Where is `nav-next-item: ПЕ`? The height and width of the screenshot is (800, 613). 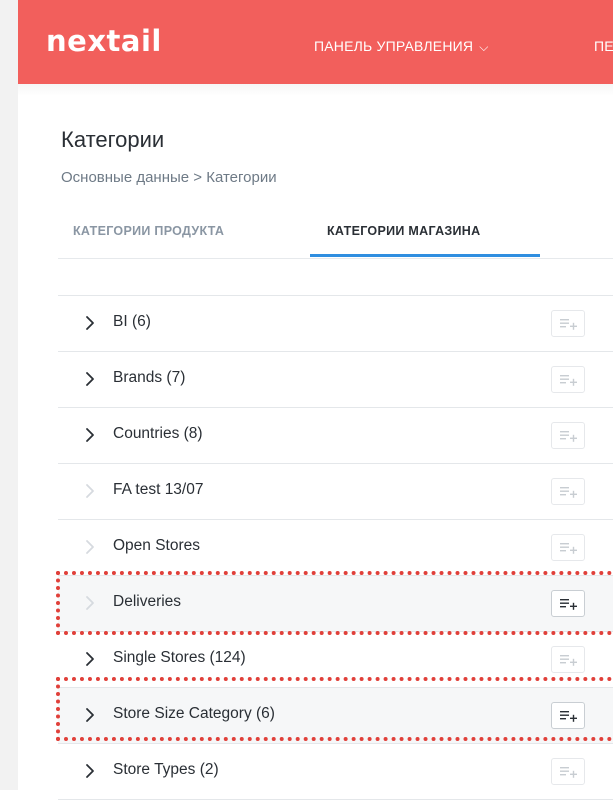
nav-next-item: ПЕ is located at coordinates (603, 46).